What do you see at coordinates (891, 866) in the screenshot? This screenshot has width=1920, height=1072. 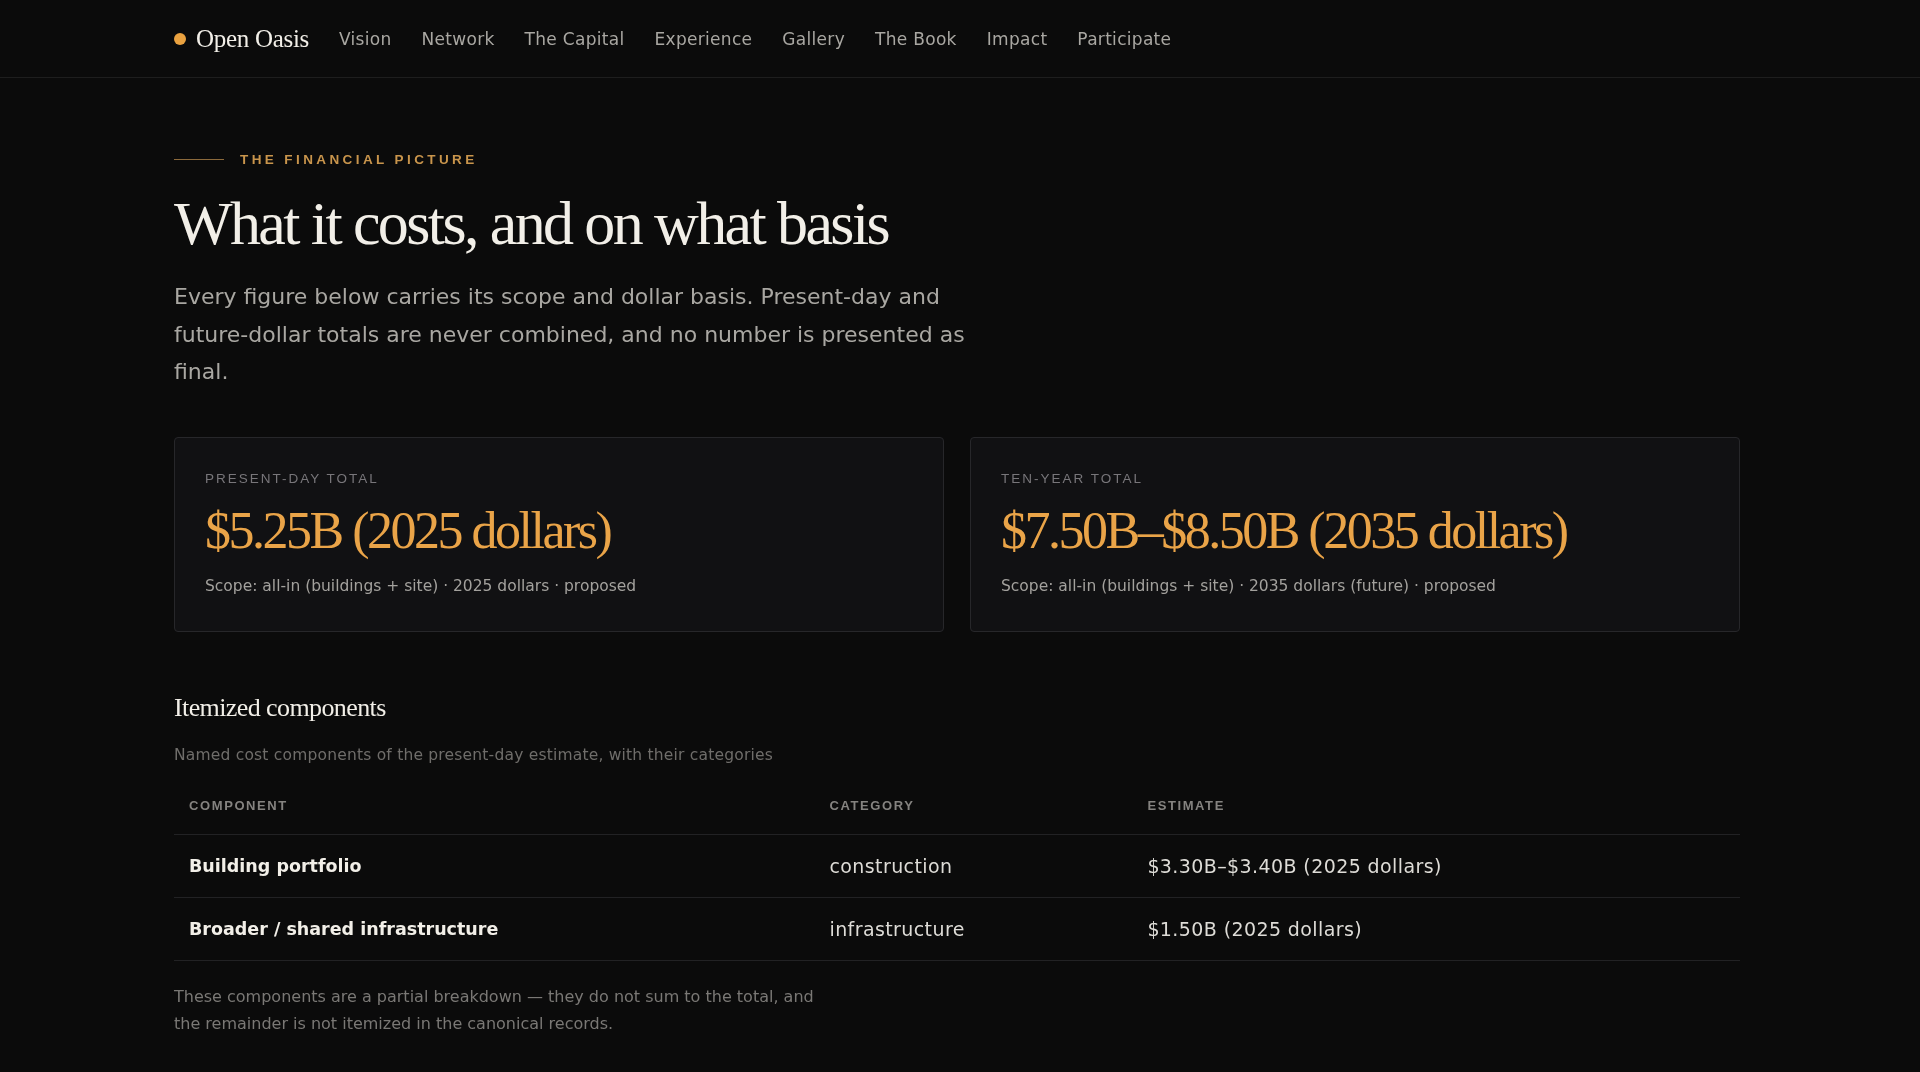 I see `table-cell: construction` at bounding box center [891, 866].